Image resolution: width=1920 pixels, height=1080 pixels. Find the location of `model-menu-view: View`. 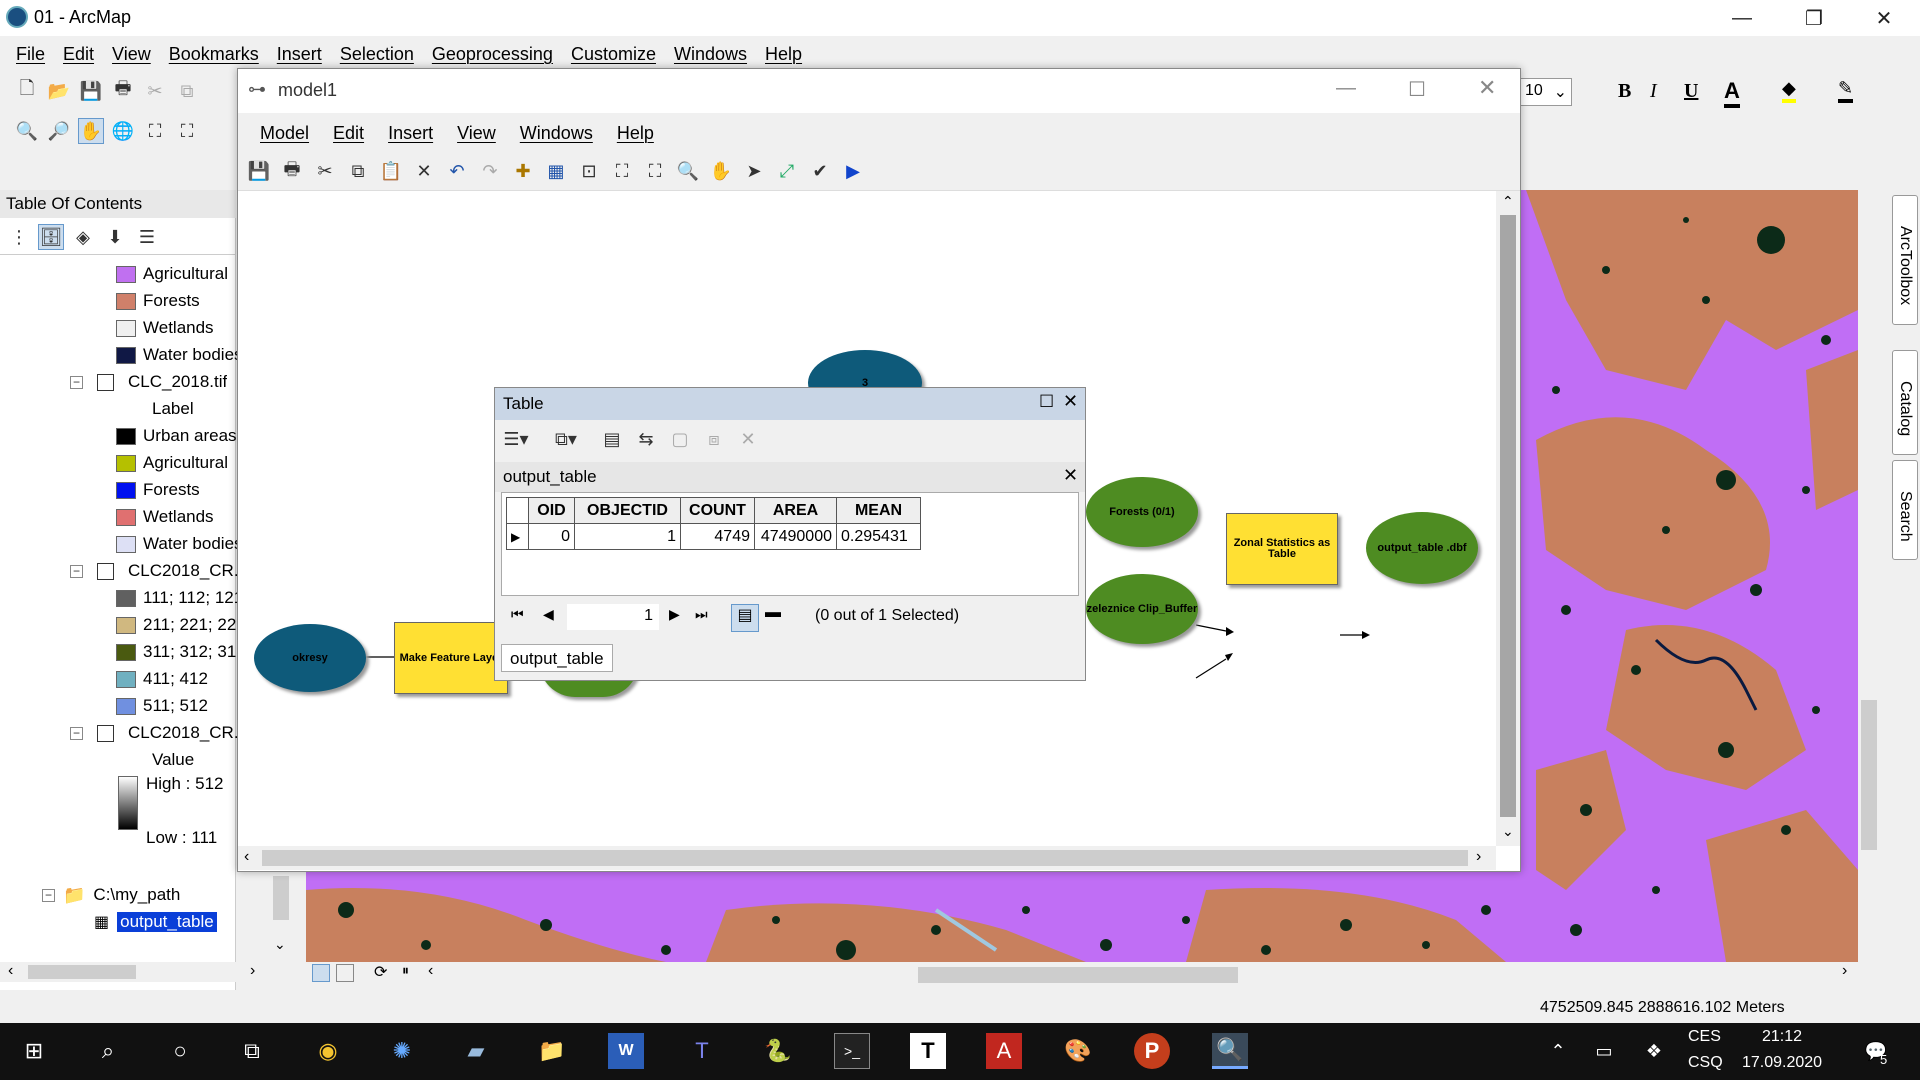

model-menu-view: View is located at coordinates (476, 133).